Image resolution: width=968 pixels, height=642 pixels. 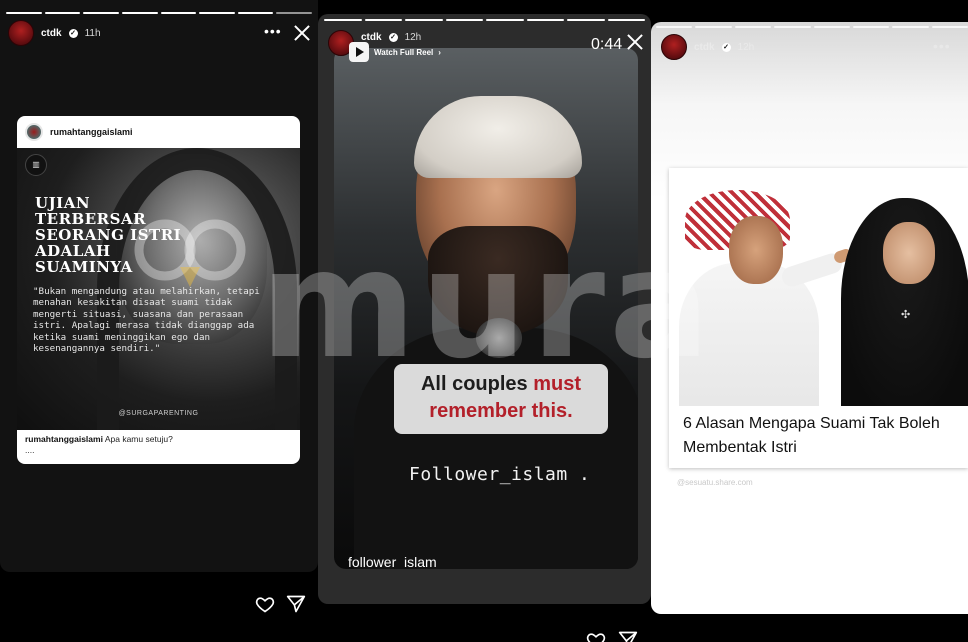 What do you see at coordinates (501, 411) in the screenshot?
I see `overlay-text-emphasis: remember this.` at bounding box center [501, 411].